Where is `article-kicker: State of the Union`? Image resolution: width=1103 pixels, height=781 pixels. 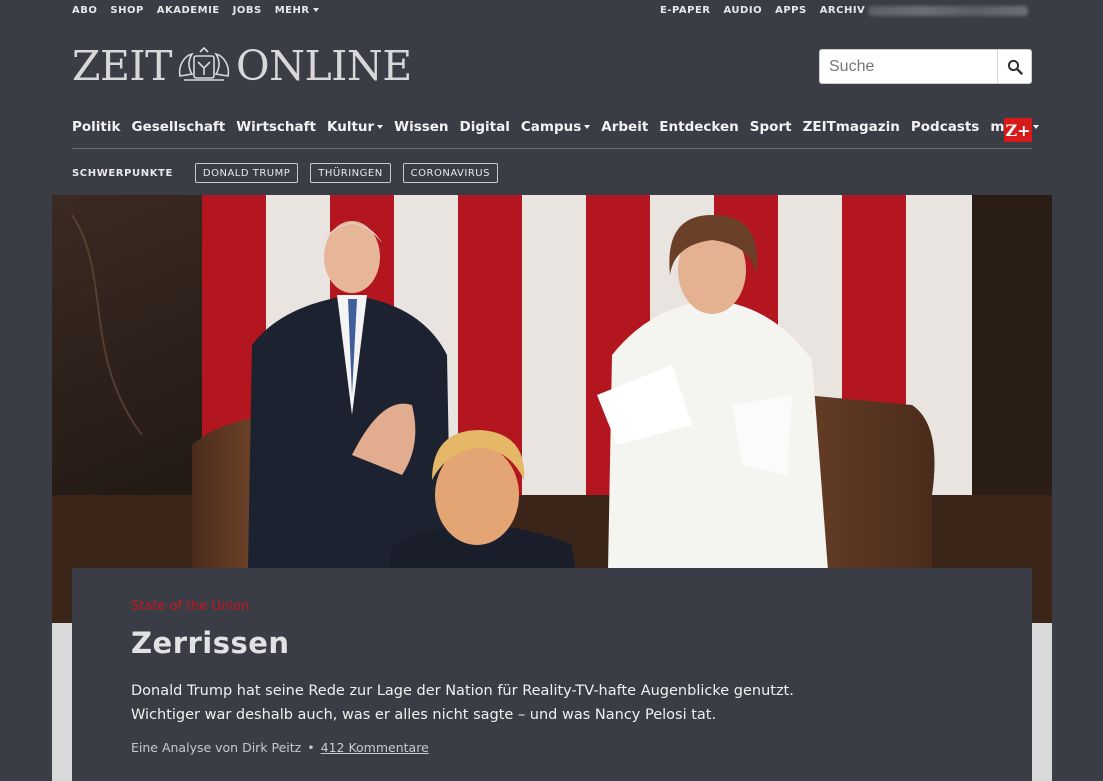 article-kicker: State of the Union is located at coordinates (190, 606).